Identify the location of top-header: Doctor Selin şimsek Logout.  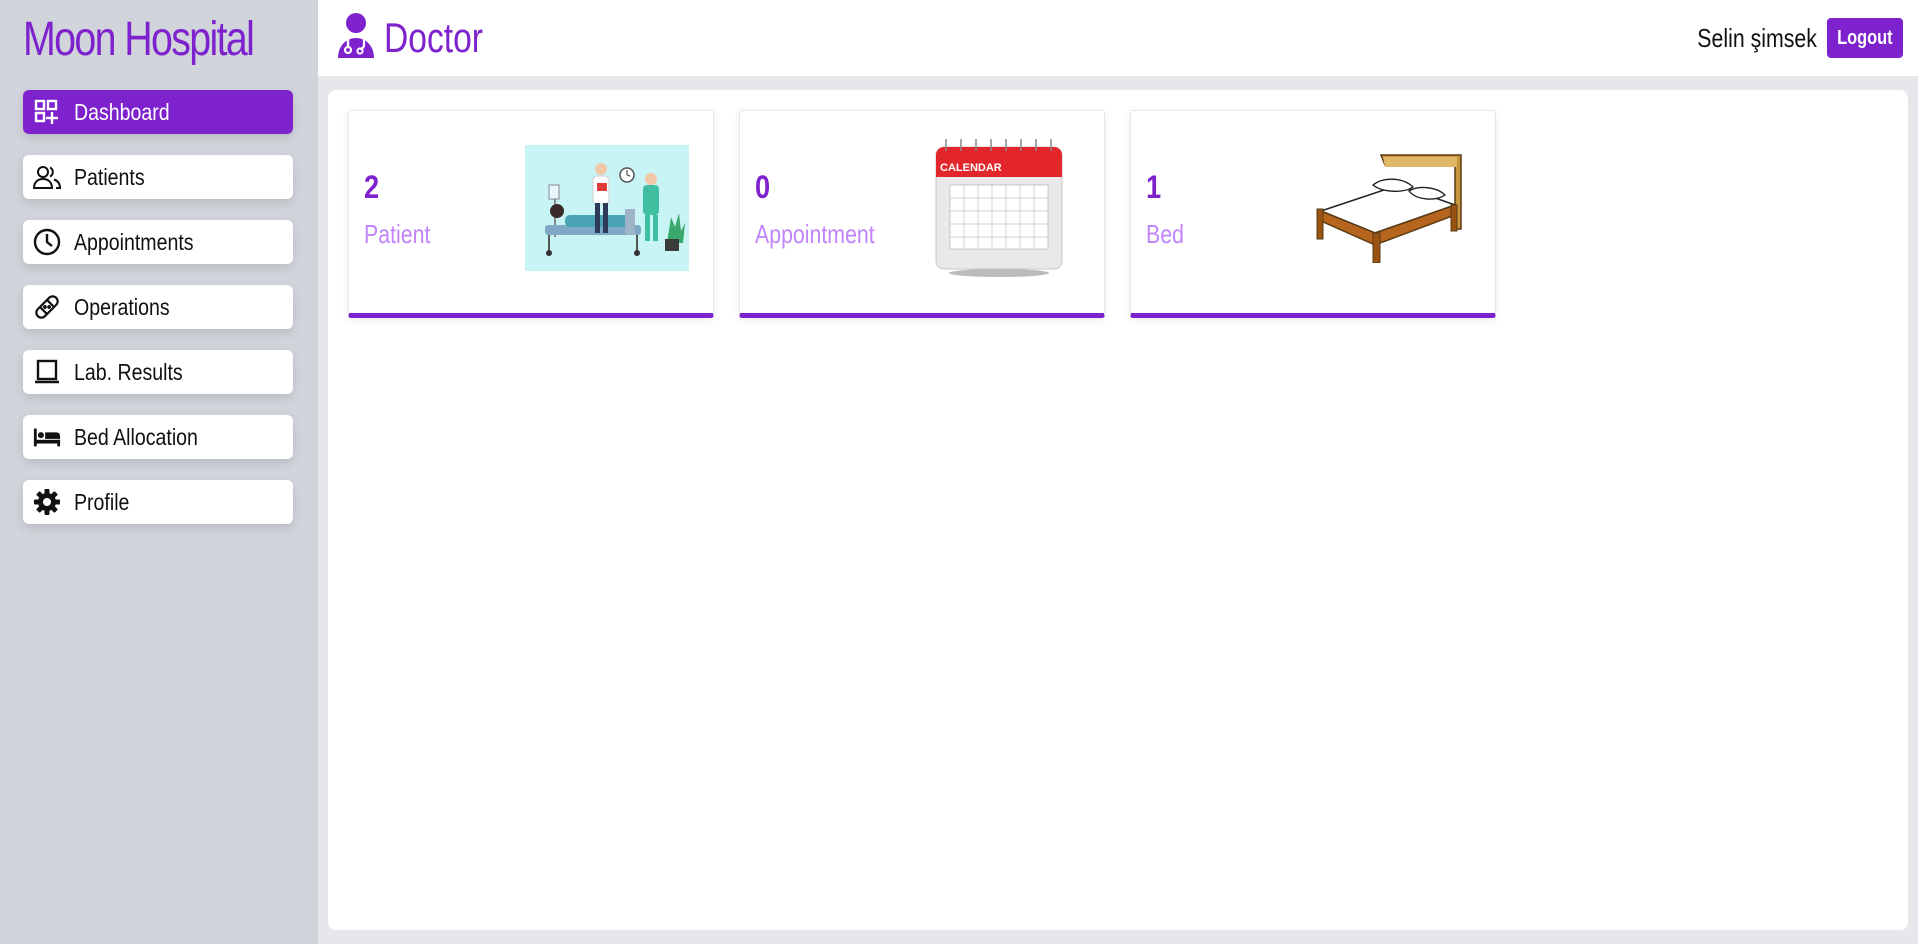
(1118, 38).